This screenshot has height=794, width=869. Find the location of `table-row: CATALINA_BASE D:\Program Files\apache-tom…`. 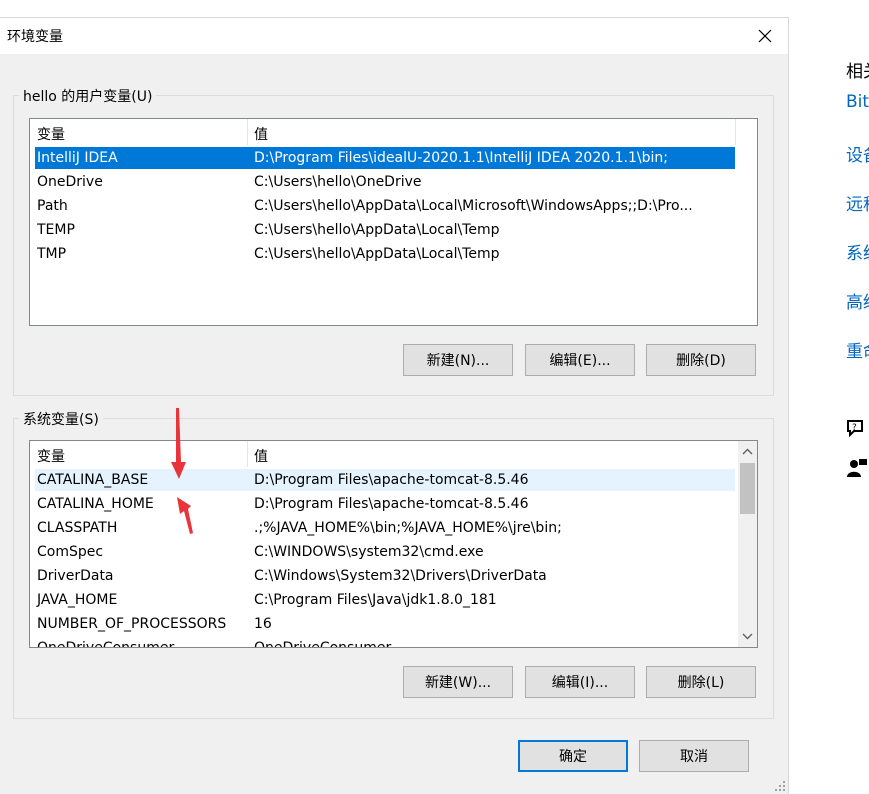

table-row: CATALINA_BASE D:\Program Files\apache-tom… is located at coordinates (385, 480).